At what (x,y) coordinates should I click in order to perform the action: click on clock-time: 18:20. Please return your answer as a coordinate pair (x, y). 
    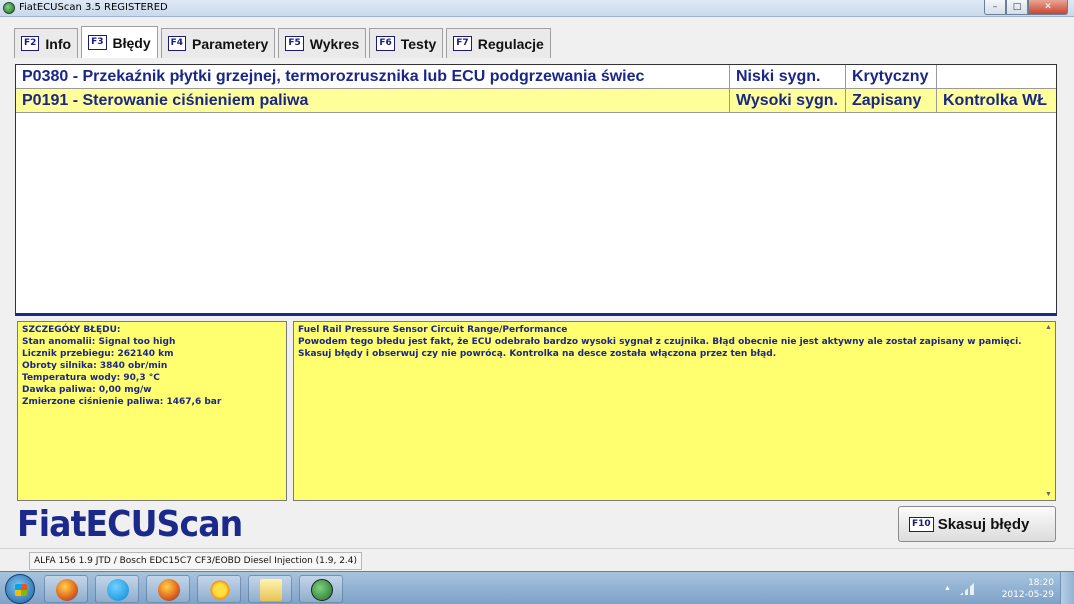
    Looking at the image, I should click on (1041, 583).